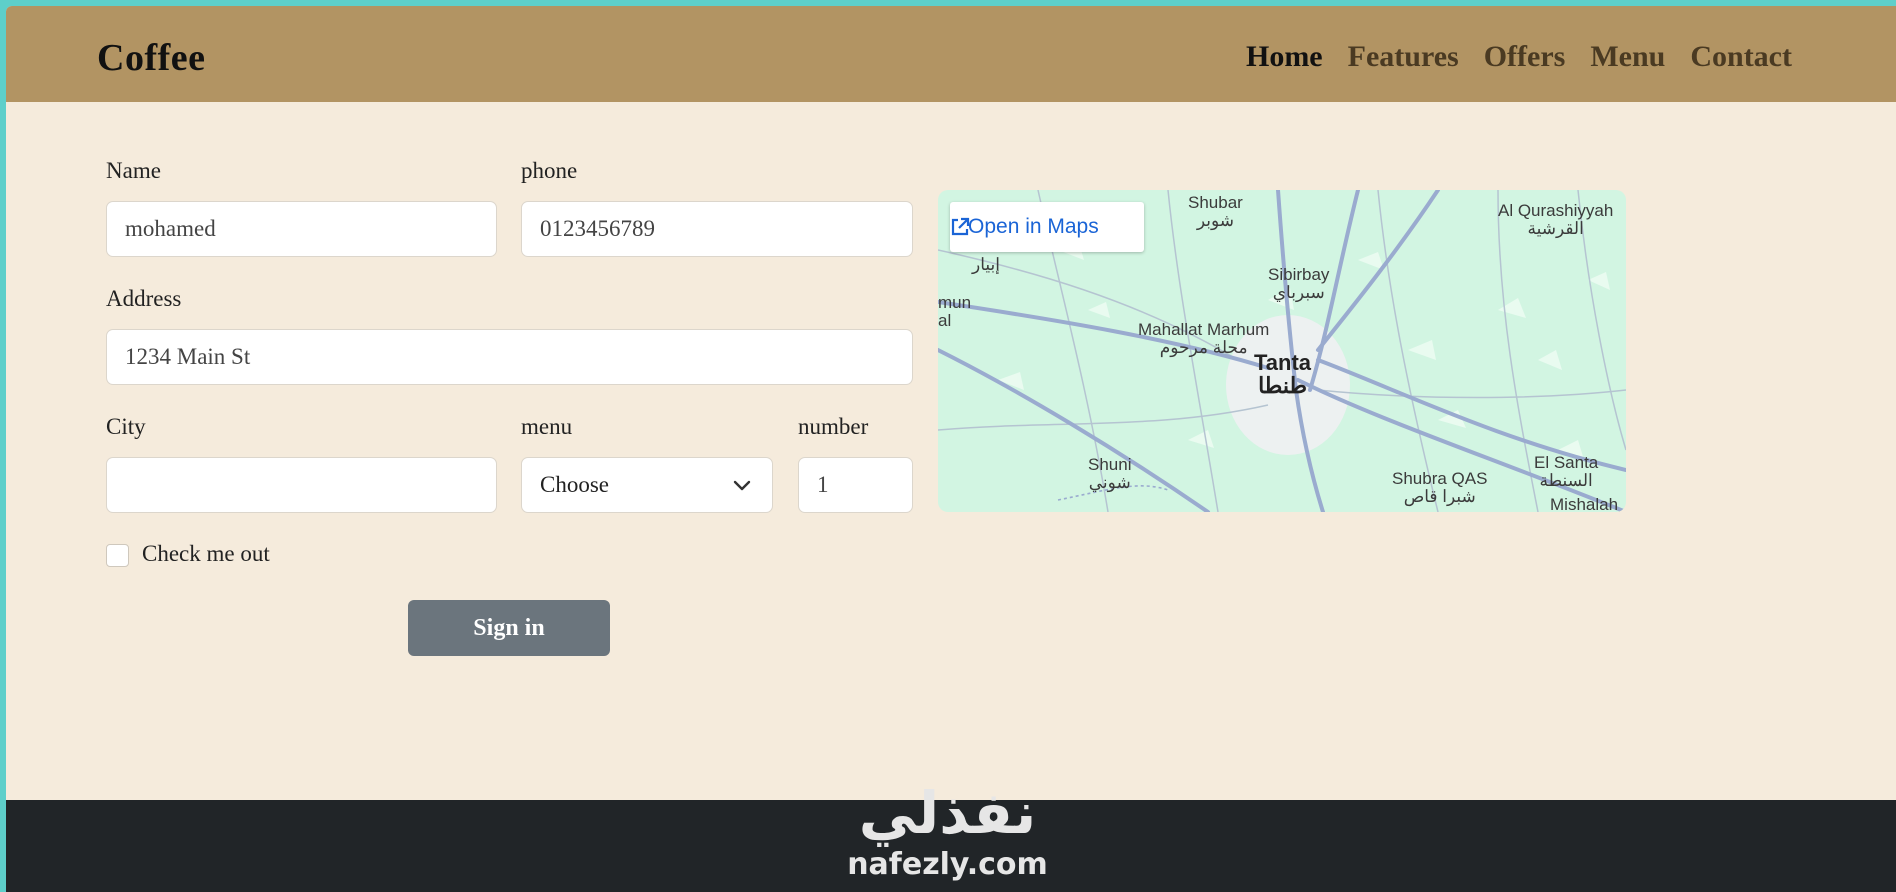  Describe the element at coordinates (717, 229) in the screenshot. I see `phone-input: 0123456789` at that location.